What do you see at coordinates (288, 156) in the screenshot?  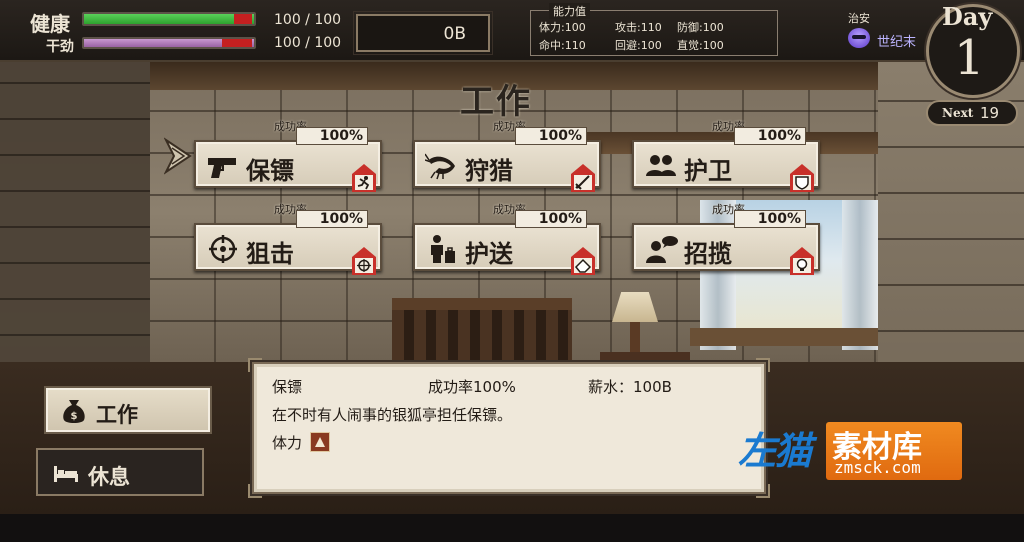 I see `job-button-bodyguard: 保镖 成功率 100%` at bounding box center [288, 156].